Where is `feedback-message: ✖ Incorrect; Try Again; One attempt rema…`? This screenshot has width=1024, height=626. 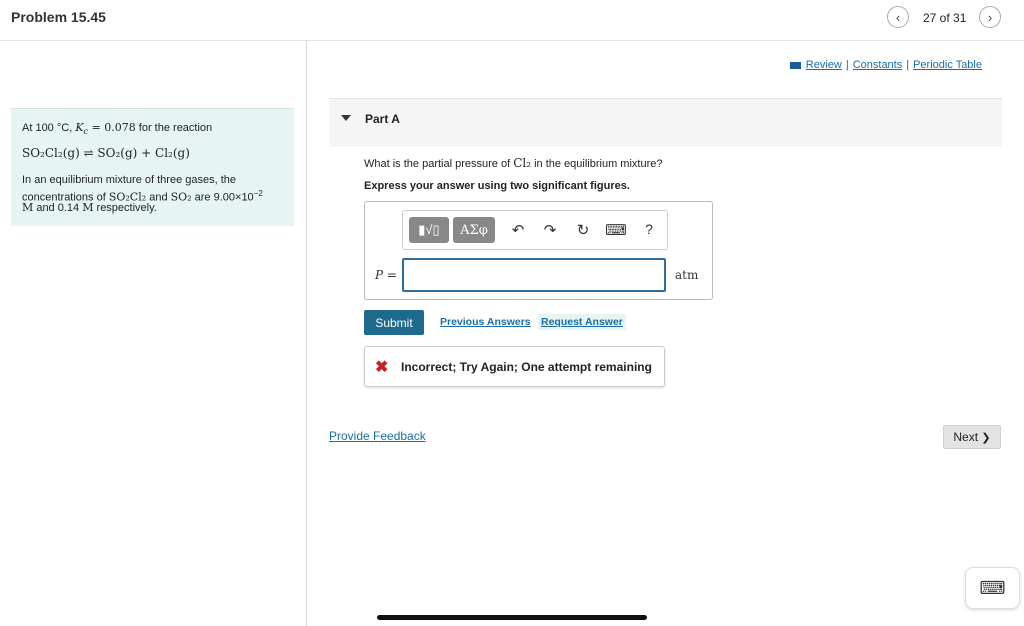 feedback-message: ✖ Incorrect; Try Again; One attempt rema… is located at coordinates (514, 366).